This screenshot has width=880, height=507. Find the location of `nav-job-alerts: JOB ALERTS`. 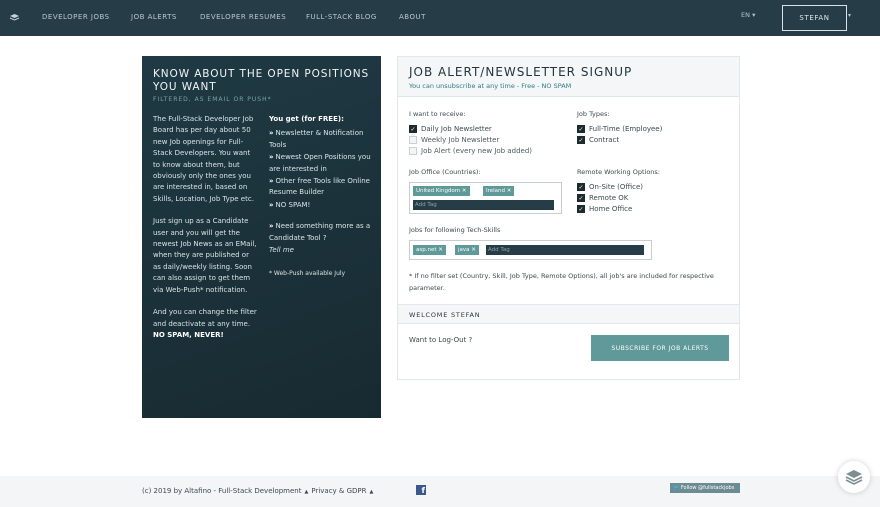

nav-job-alerts: JOB ALERTS is located at coordinates (154, 17).